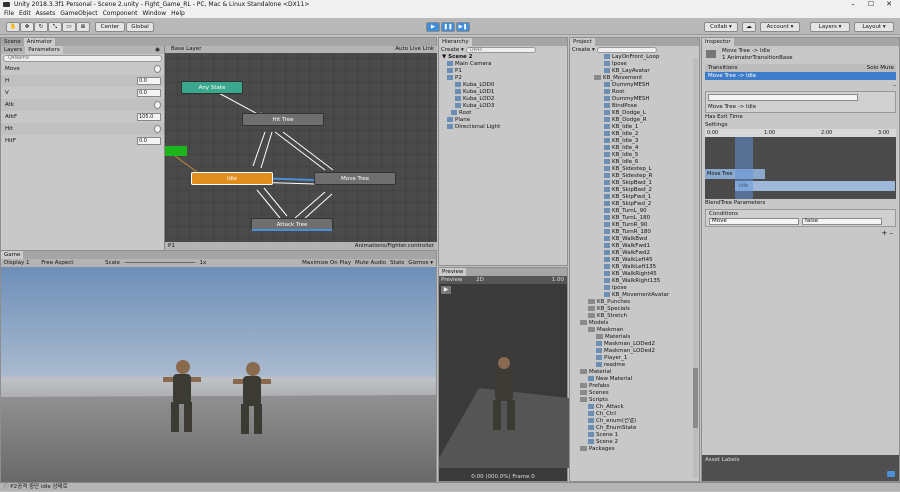 The image size is (900, 492). I want to click on project-item: Player_1, so click(636, 358).